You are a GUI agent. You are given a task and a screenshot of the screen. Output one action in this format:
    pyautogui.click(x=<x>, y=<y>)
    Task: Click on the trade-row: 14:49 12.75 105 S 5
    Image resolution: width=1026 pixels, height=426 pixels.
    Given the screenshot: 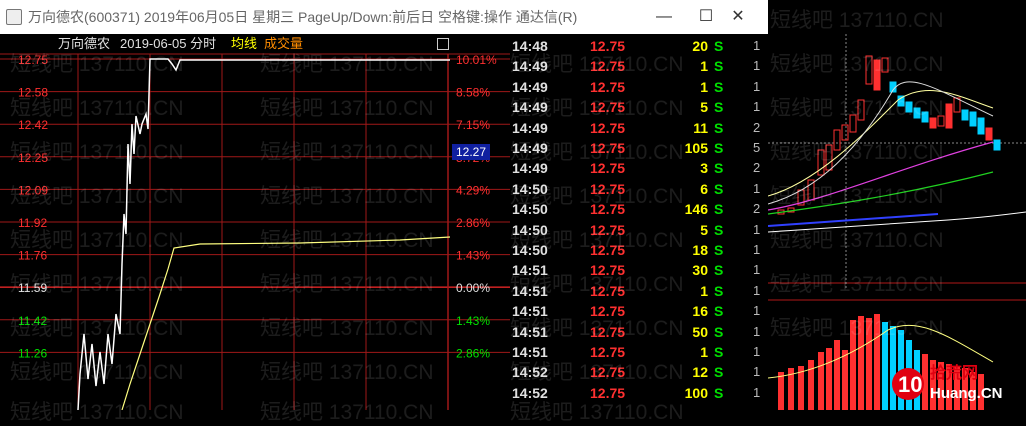 What is the action you would take?
    pyautogui.click(x=639, y=148)
    